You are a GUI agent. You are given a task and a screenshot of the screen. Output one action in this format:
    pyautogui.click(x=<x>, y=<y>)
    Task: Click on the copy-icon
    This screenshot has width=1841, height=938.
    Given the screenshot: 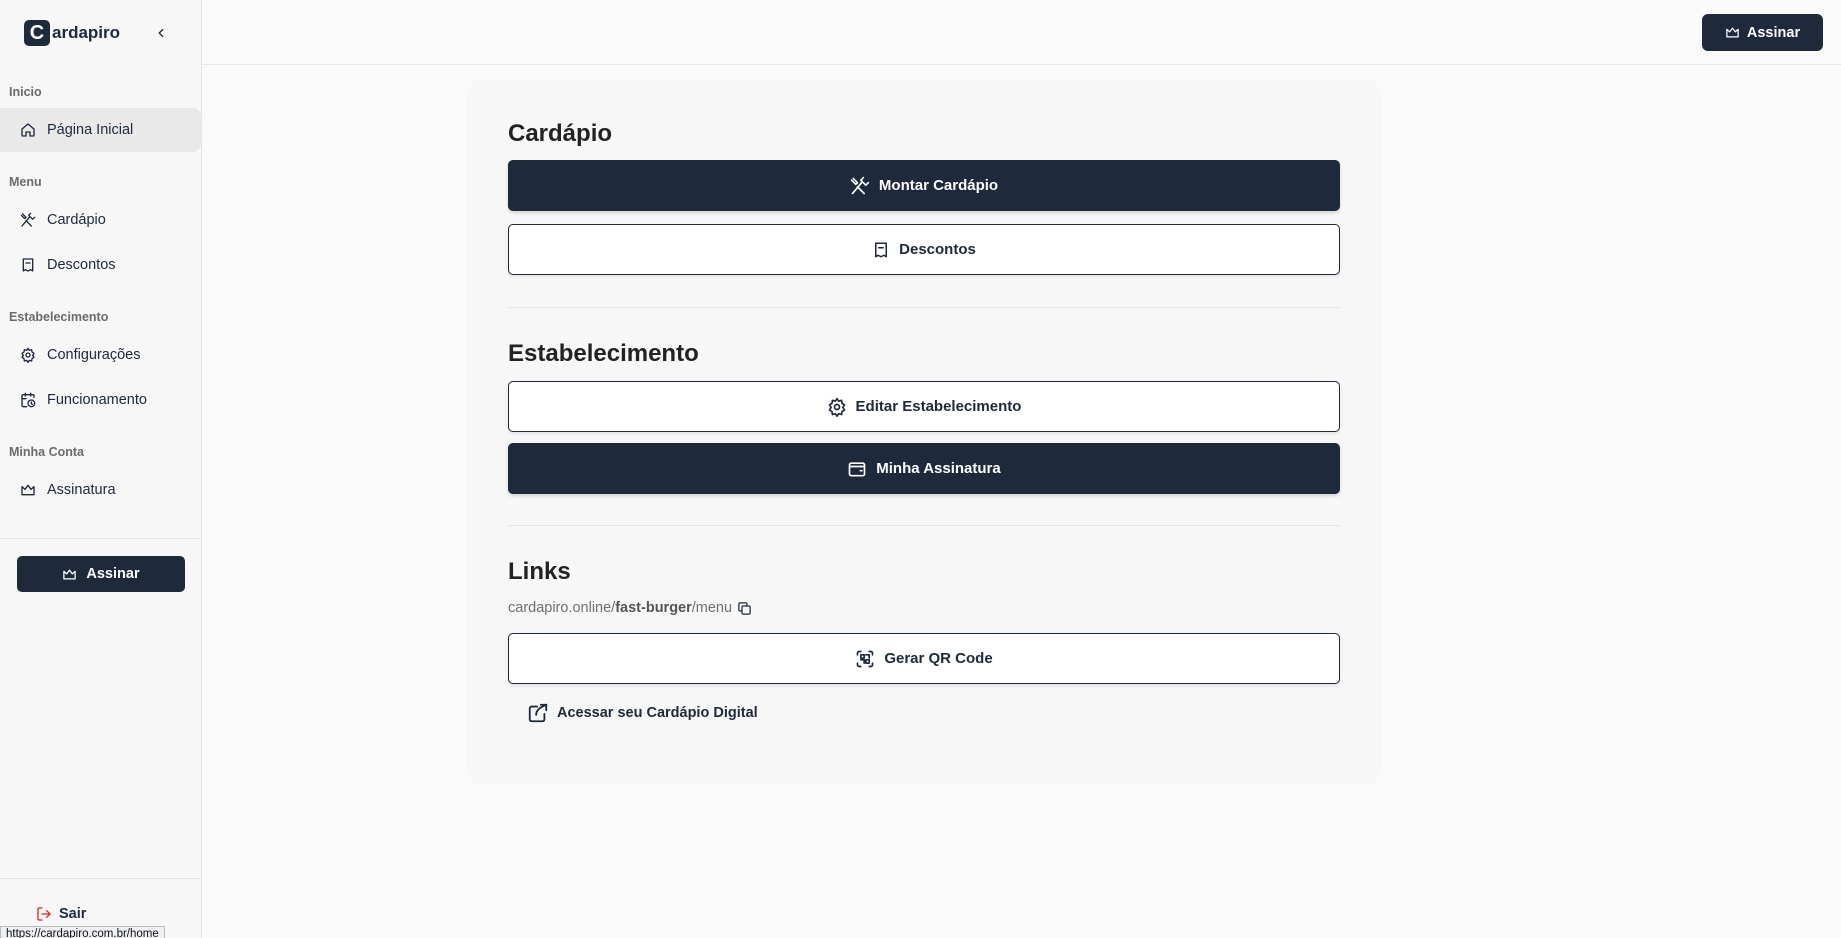 What is the action you would take?
    pyautogui.click(x=744, y=608)
    